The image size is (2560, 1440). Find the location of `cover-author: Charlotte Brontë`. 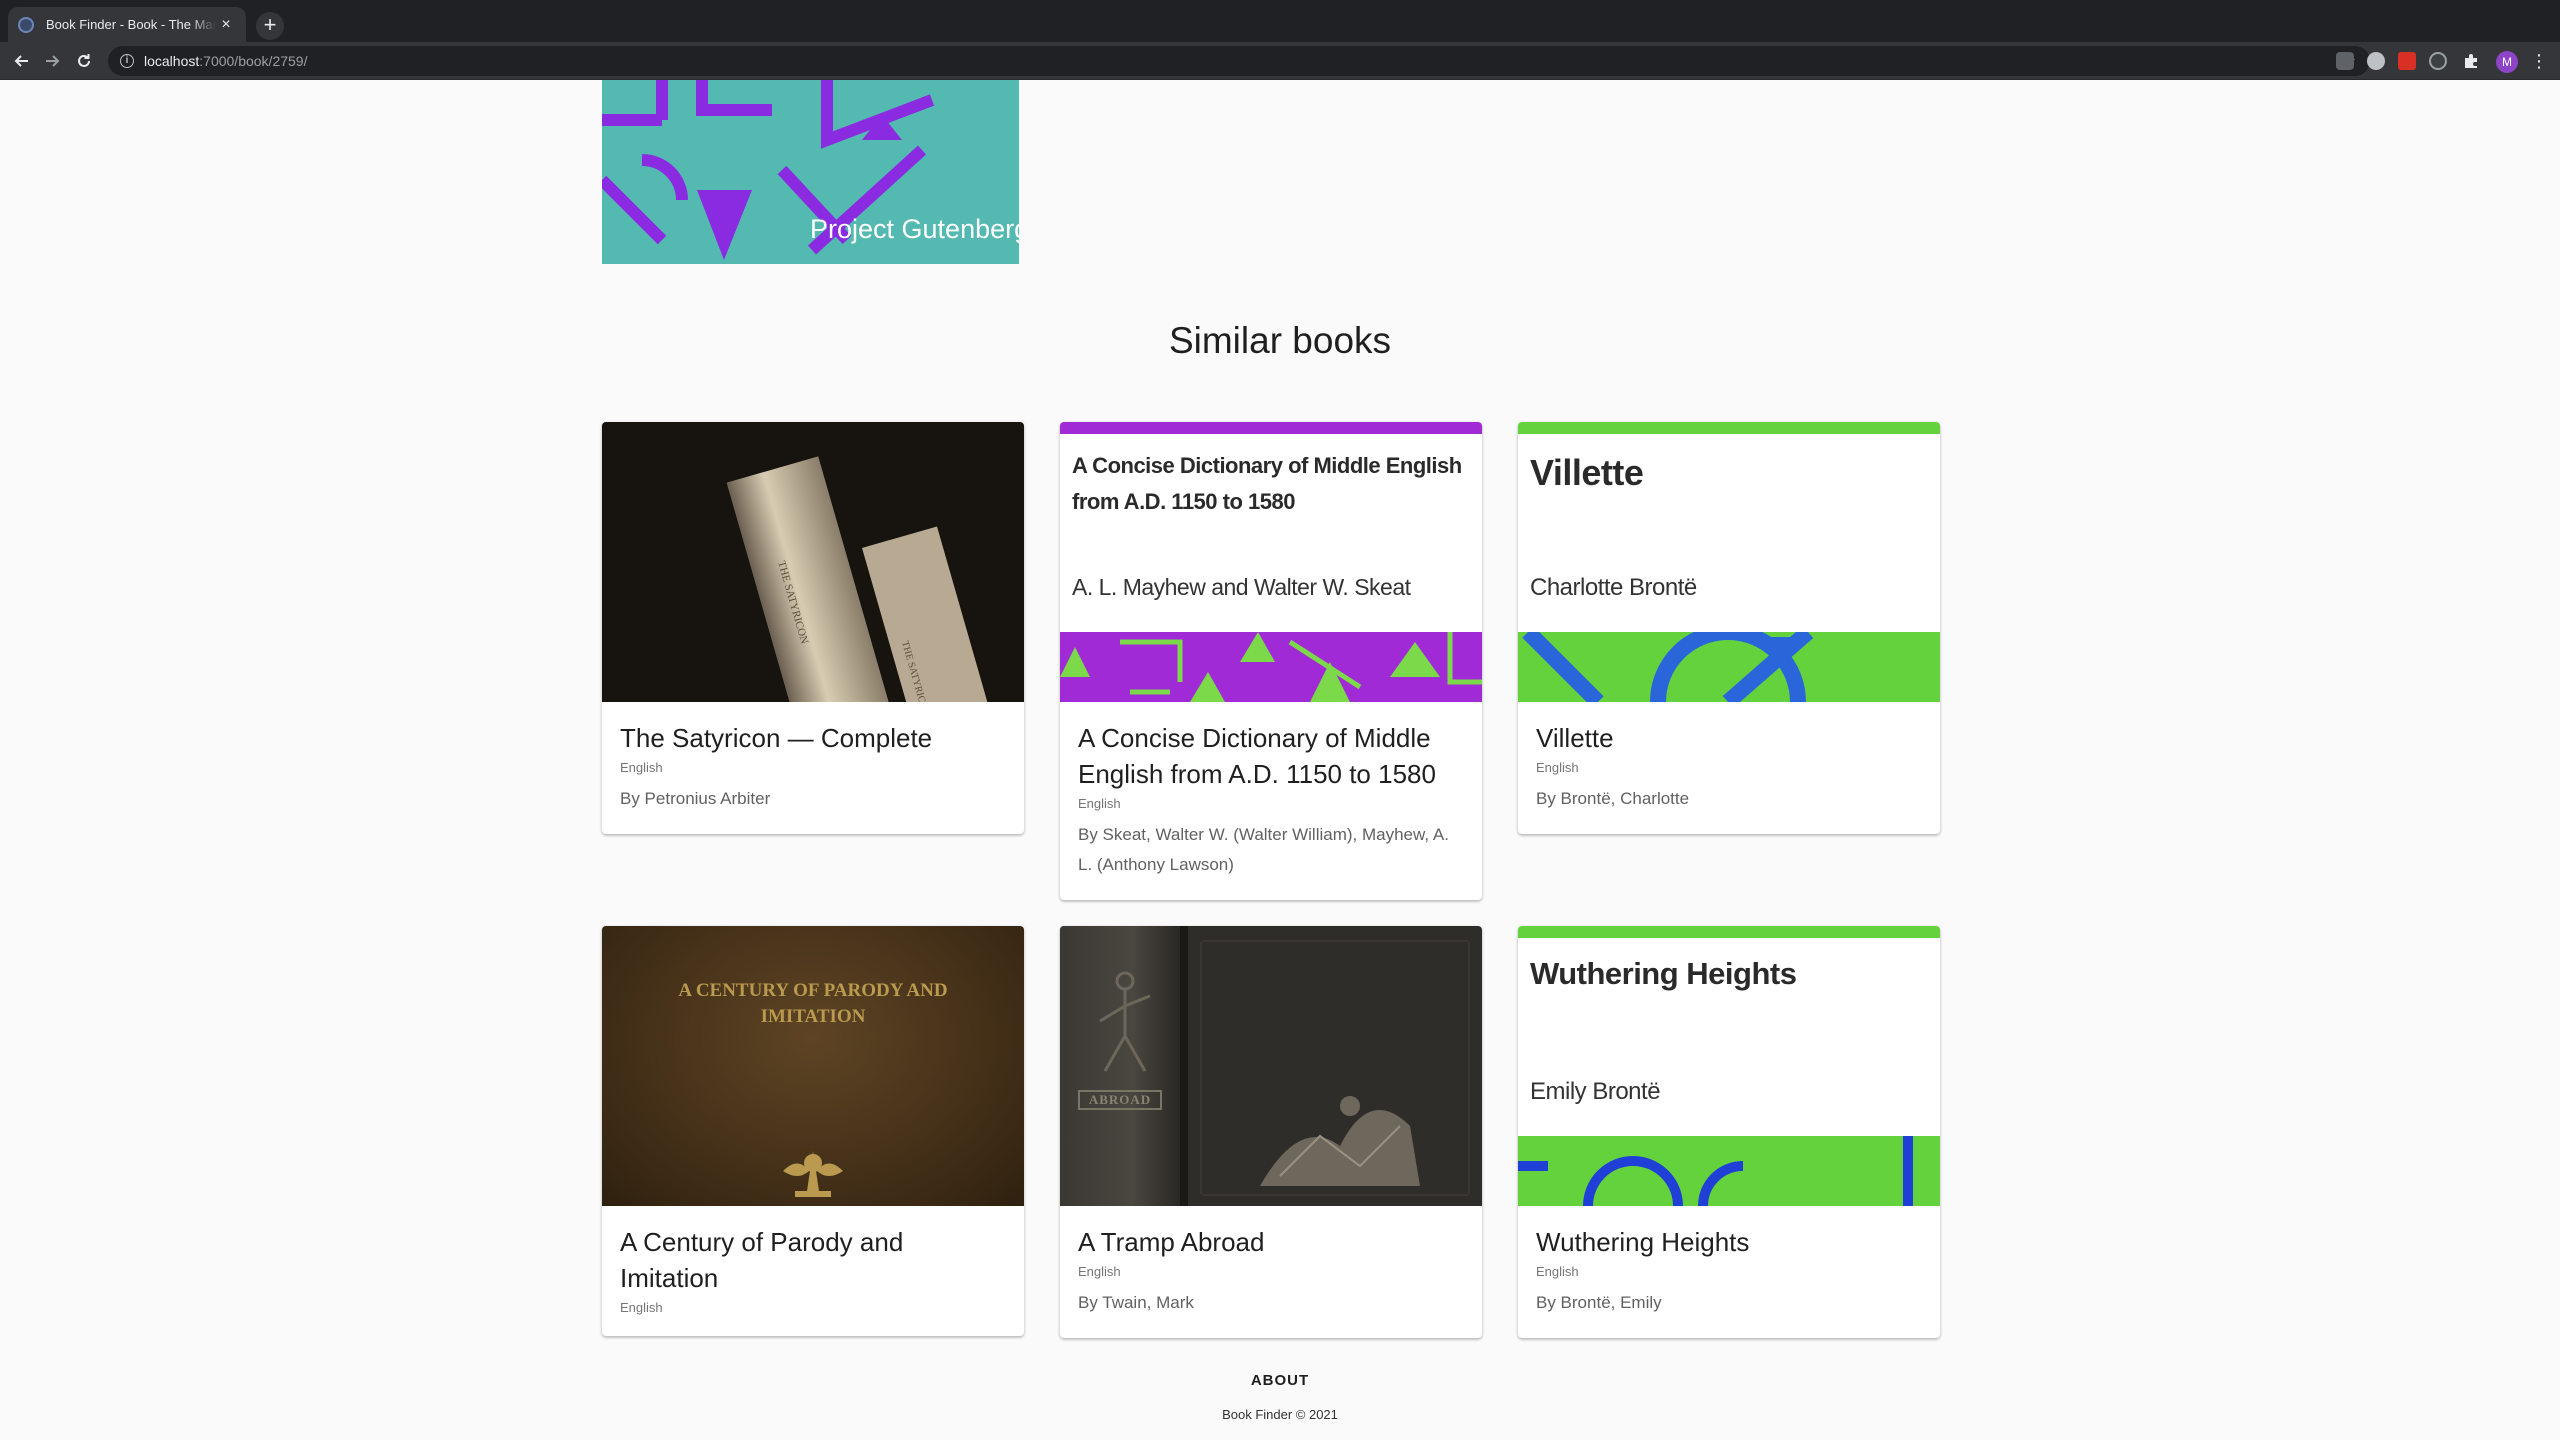

cover-author: Charlotte Brontë is located at coordinates (1613, 587).